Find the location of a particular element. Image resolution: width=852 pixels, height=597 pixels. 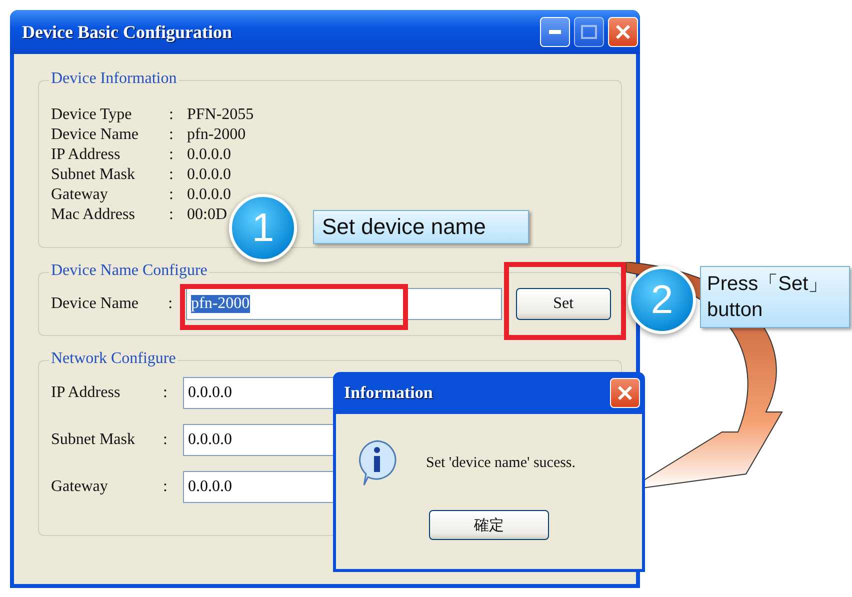

group-title: Device Name Configure is located at coordinates (129, 271).